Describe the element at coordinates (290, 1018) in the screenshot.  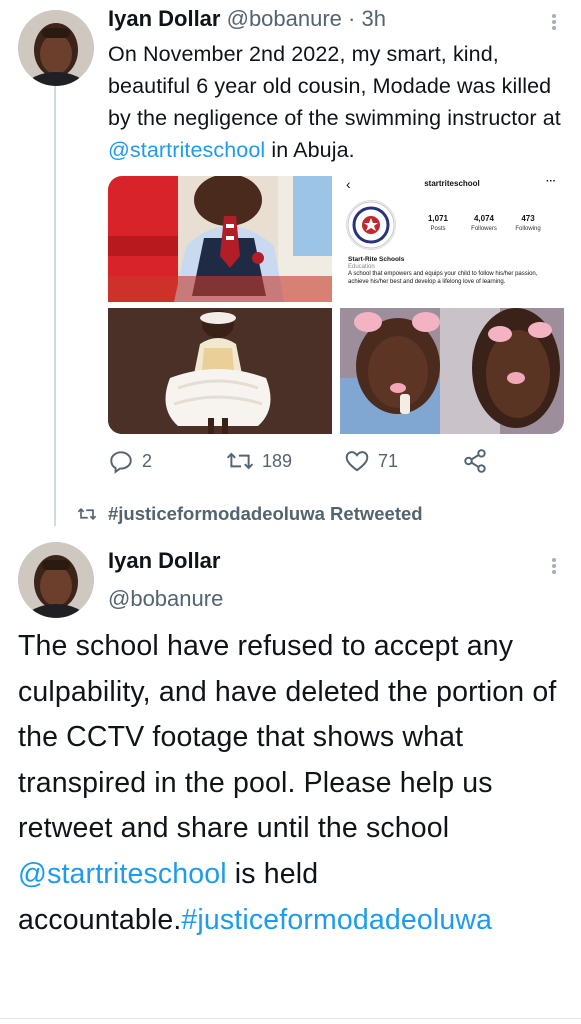
I see `divider` at that location.